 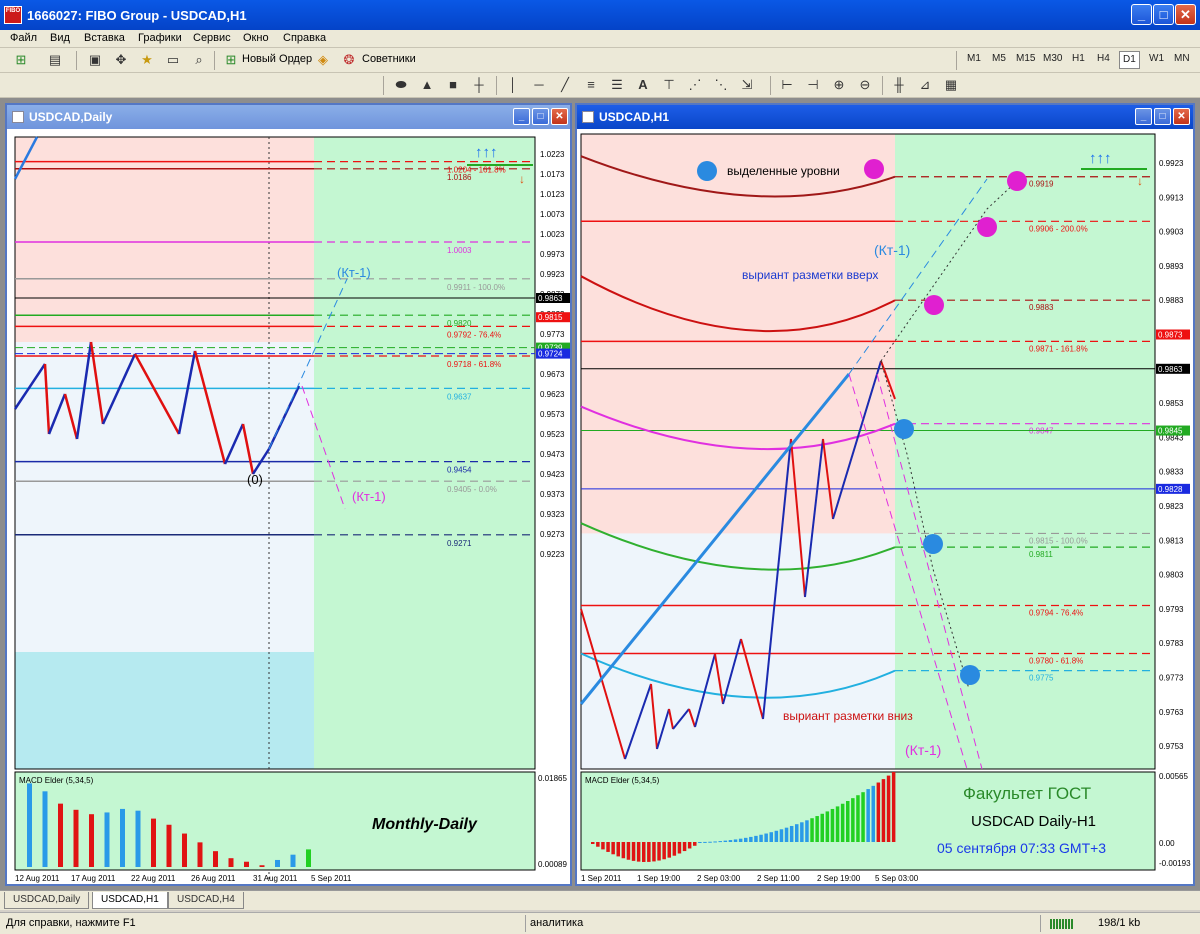 What do you see at coordinates (783, 171) in the screenshot?
I see `annotation-highlighted-levels: выделенные уровни` at bounding box center [783, 171].